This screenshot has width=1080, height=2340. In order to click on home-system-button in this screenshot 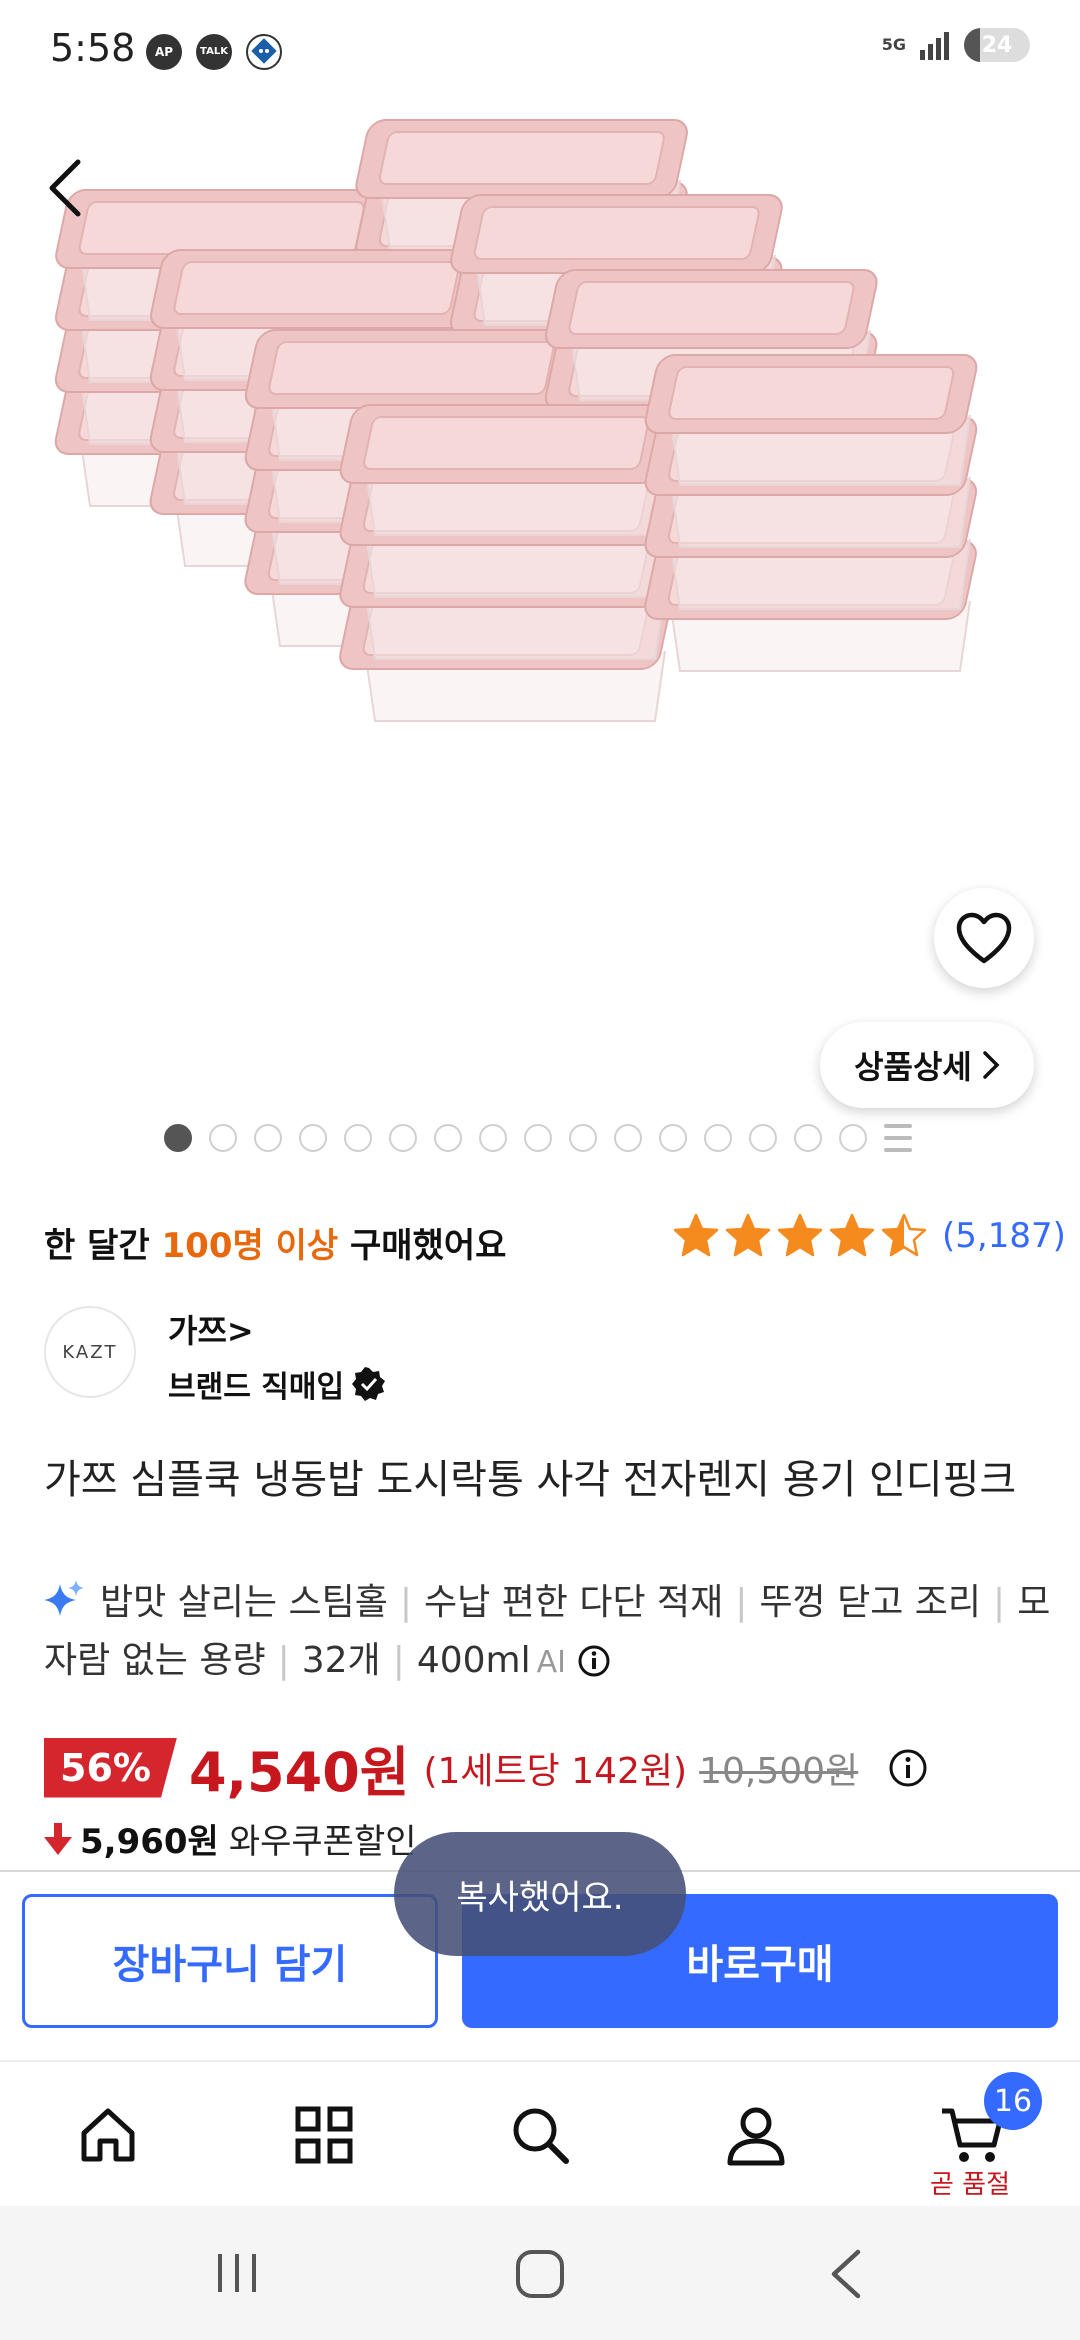, I will do `click(540, 2274)`.